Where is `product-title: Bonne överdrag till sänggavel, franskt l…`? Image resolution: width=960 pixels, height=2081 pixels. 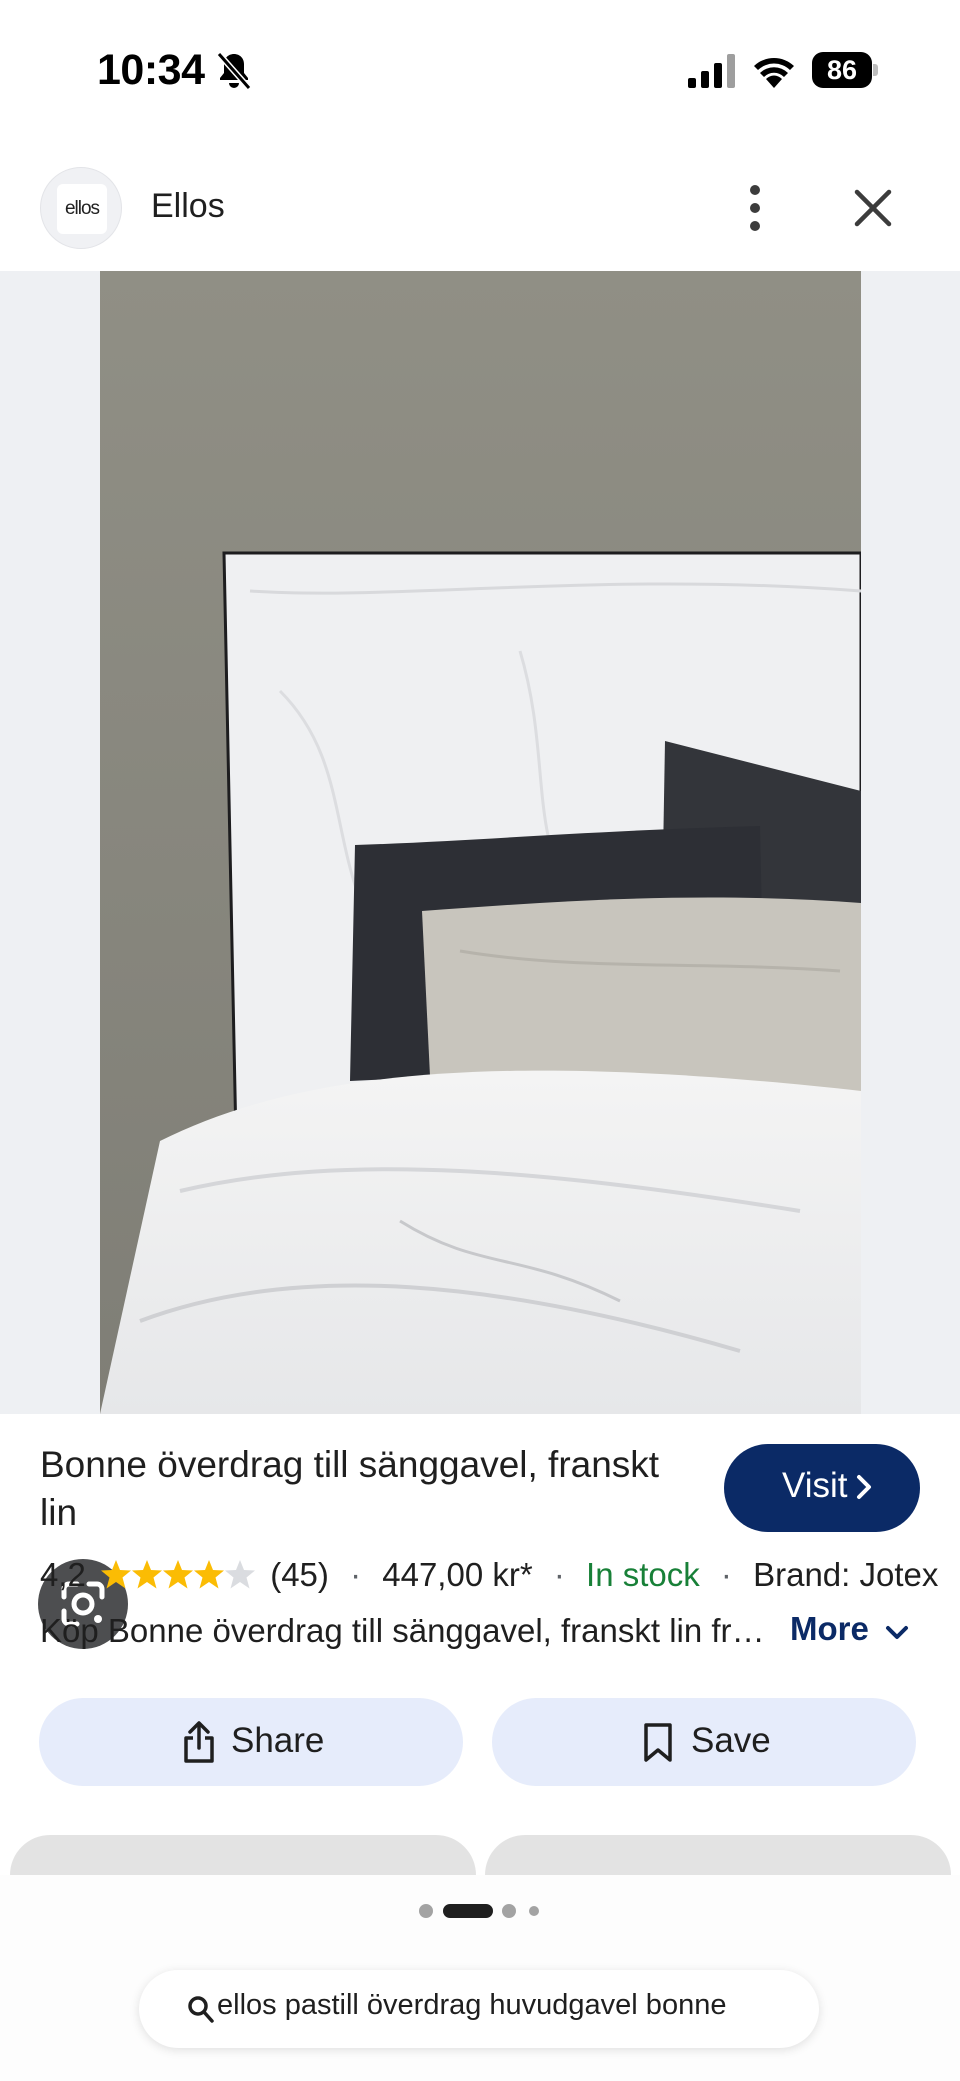 product-title: Bonne överdrag till sänggavel, franskt l… is located at coordinates (360, 1489).